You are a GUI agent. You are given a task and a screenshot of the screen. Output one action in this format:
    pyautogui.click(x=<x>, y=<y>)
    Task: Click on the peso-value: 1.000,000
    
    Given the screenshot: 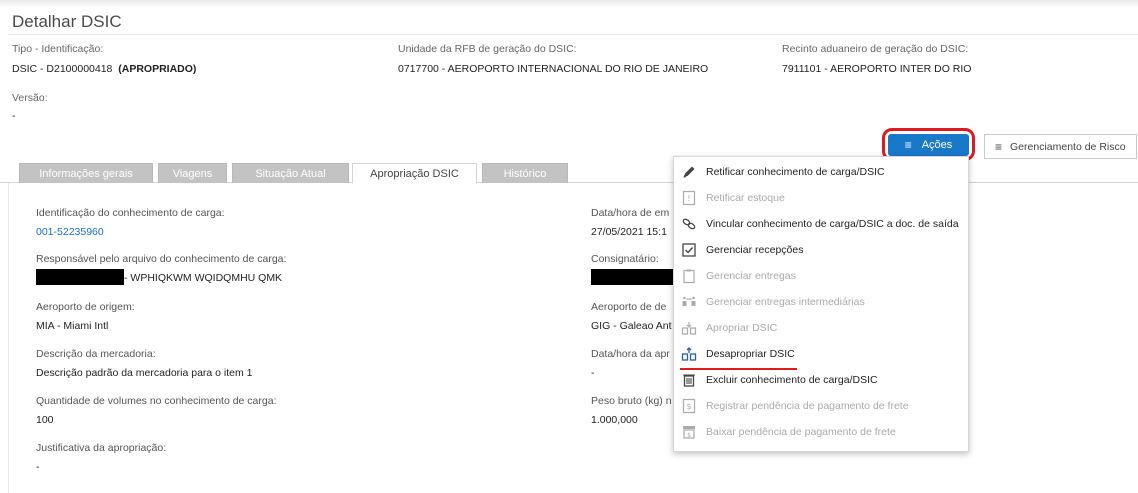 What is the action you would take?
    pyautogui.click(x=614, y=420)
    